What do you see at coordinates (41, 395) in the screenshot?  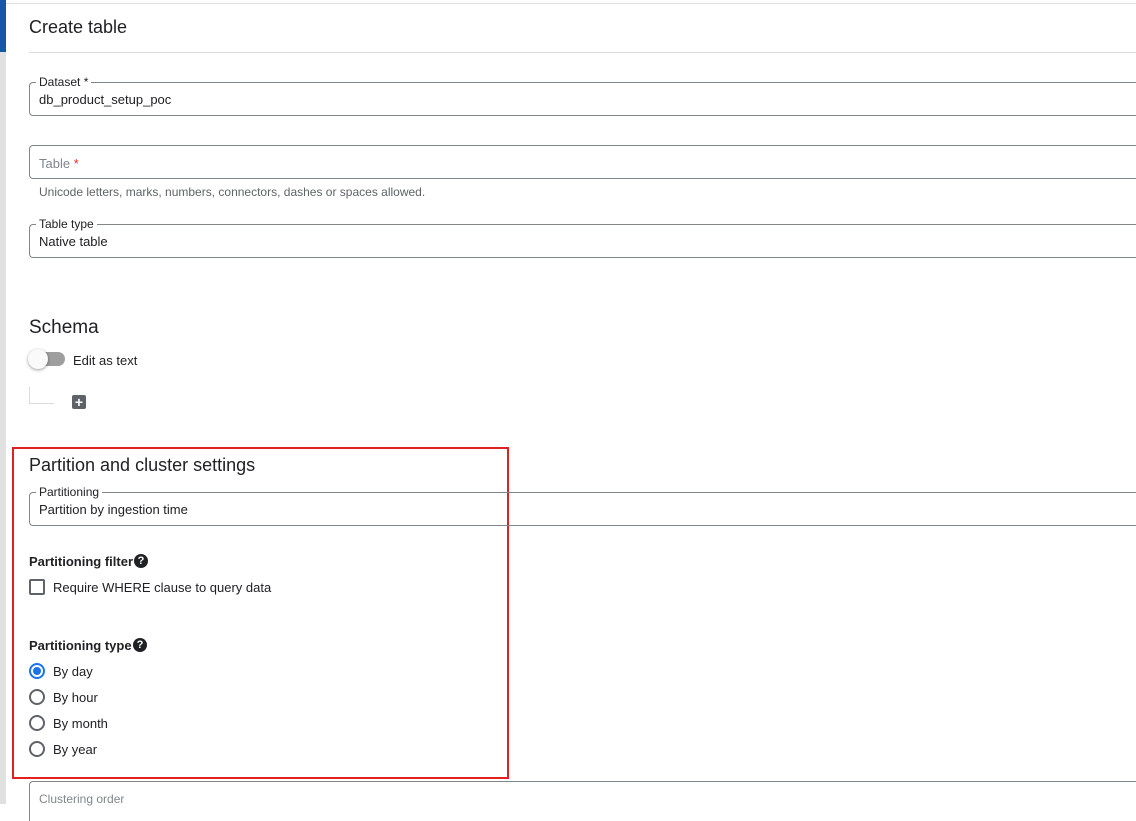 I see `schema-tree-line` at bounding box center [41, 395].